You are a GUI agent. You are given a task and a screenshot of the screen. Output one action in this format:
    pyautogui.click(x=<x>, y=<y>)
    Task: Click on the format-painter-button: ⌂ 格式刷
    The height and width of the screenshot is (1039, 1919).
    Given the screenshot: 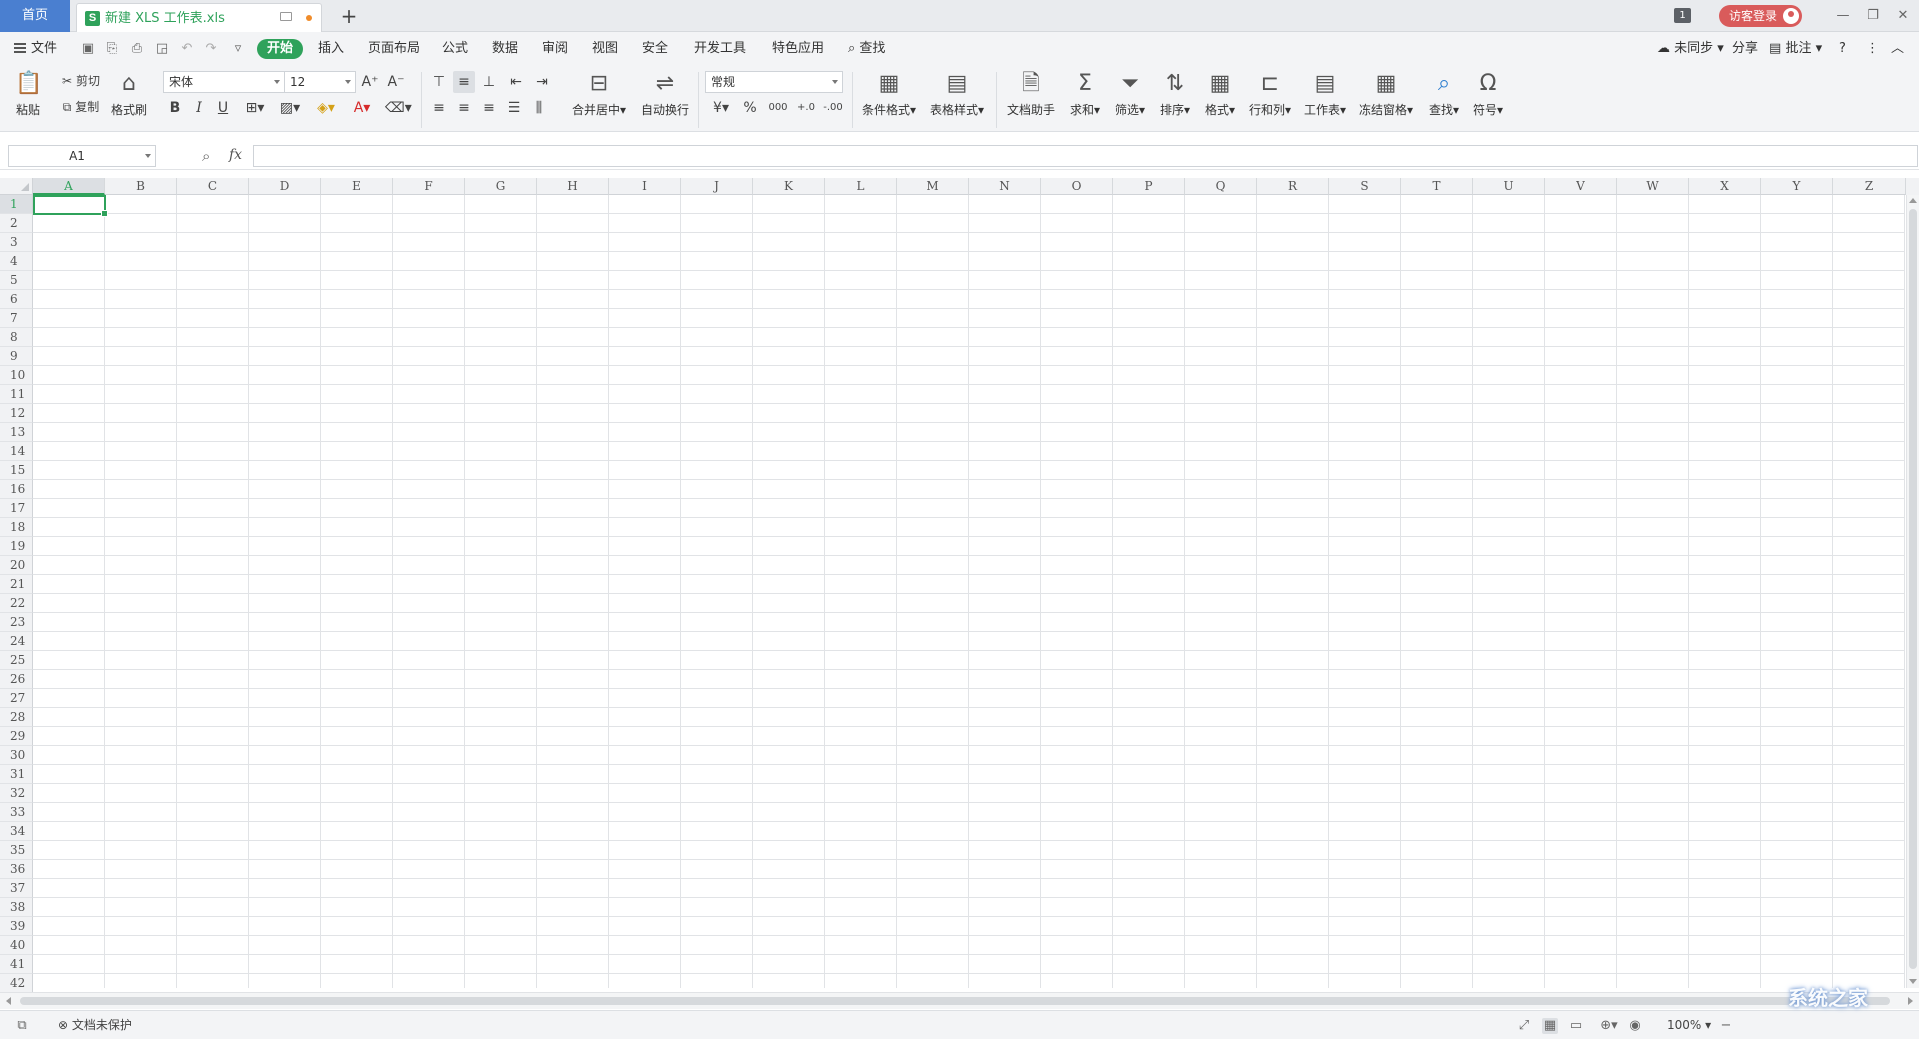 What is the action you would take?
    pyautogui.click(x=129, y=95)
    